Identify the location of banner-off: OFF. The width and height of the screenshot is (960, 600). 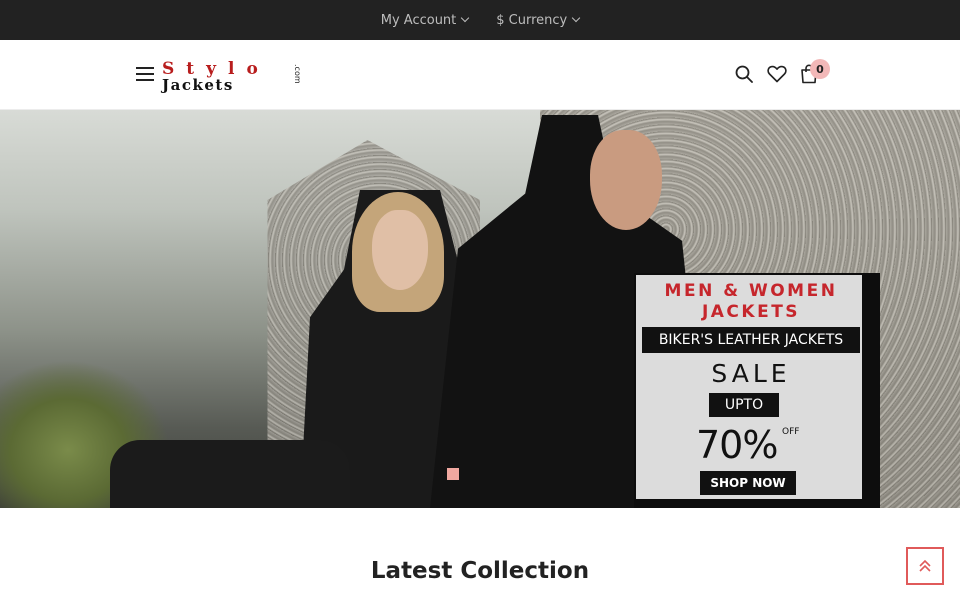
(791, 432).